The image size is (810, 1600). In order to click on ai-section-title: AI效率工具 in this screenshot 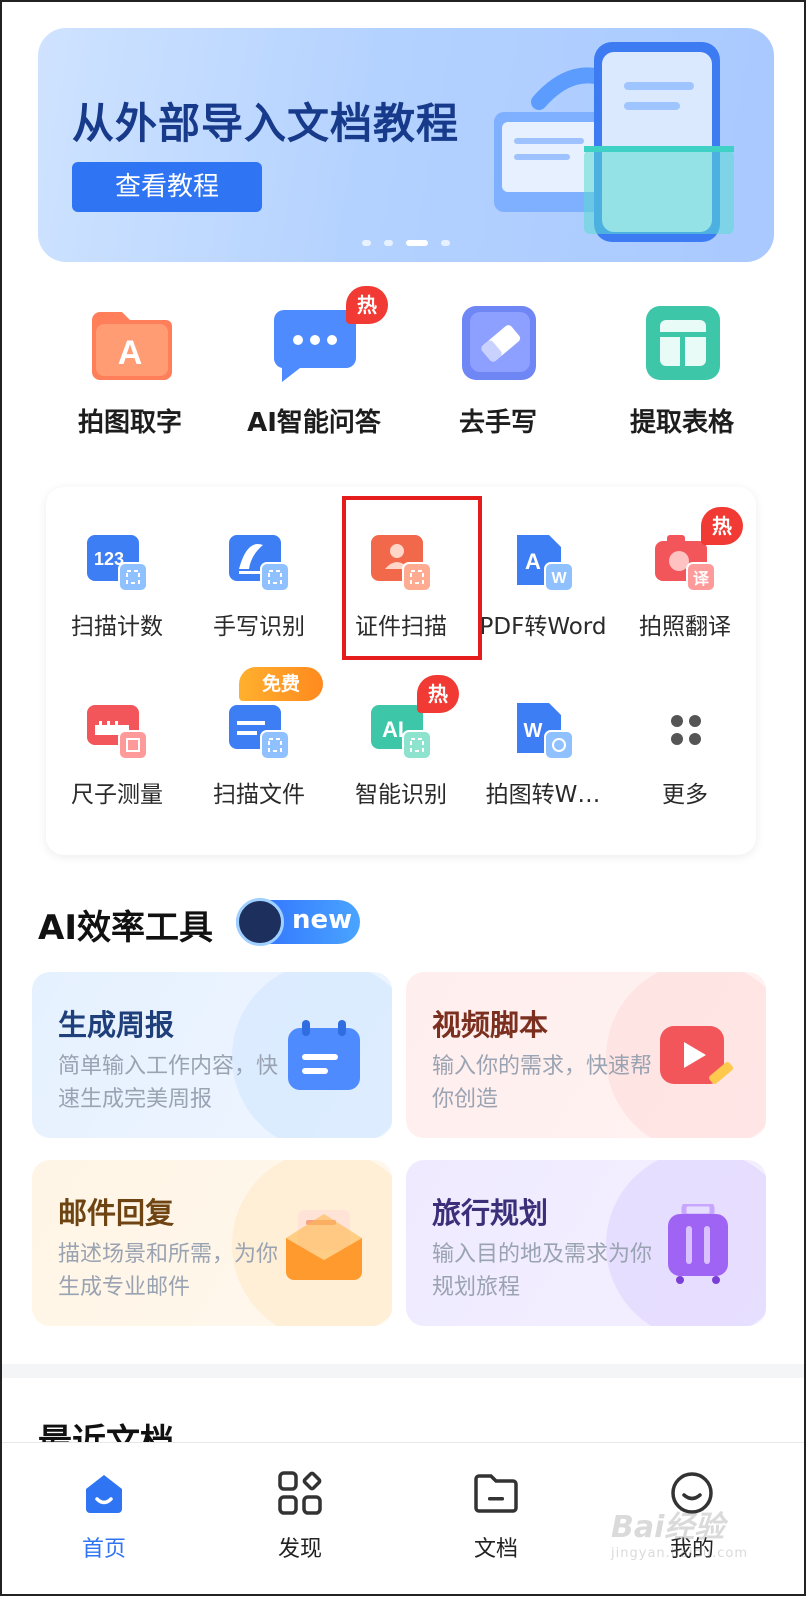, I will do `click(125, 928)`.